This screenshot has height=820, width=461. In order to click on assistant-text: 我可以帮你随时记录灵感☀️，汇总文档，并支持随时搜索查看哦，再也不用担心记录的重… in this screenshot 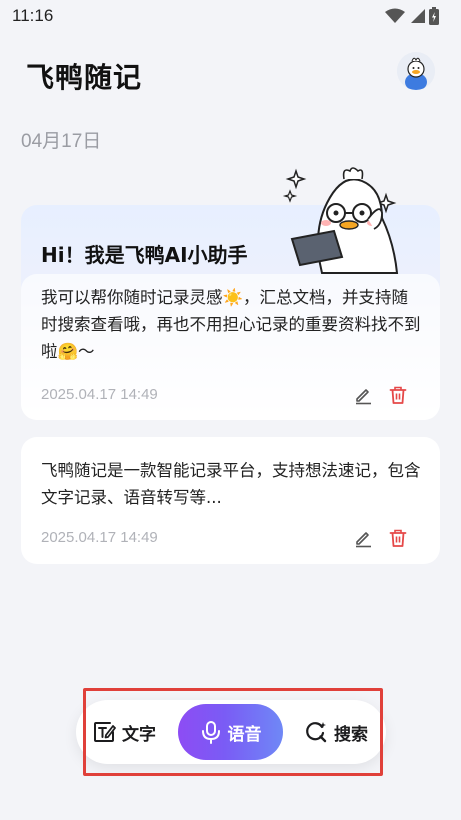, I will do `click(231, 324)`.